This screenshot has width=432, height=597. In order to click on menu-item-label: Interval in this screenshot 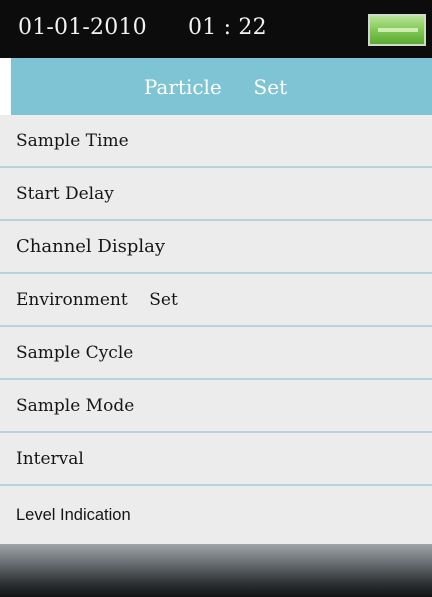, I will do `click(50, 458)`.